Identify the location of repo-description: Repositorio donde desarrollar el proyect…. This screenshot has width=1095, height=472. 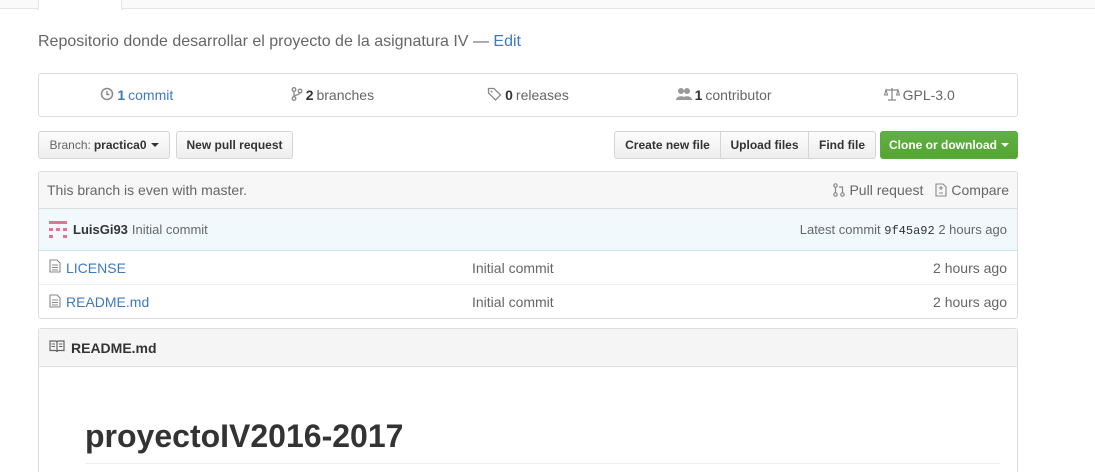
(279, 42).